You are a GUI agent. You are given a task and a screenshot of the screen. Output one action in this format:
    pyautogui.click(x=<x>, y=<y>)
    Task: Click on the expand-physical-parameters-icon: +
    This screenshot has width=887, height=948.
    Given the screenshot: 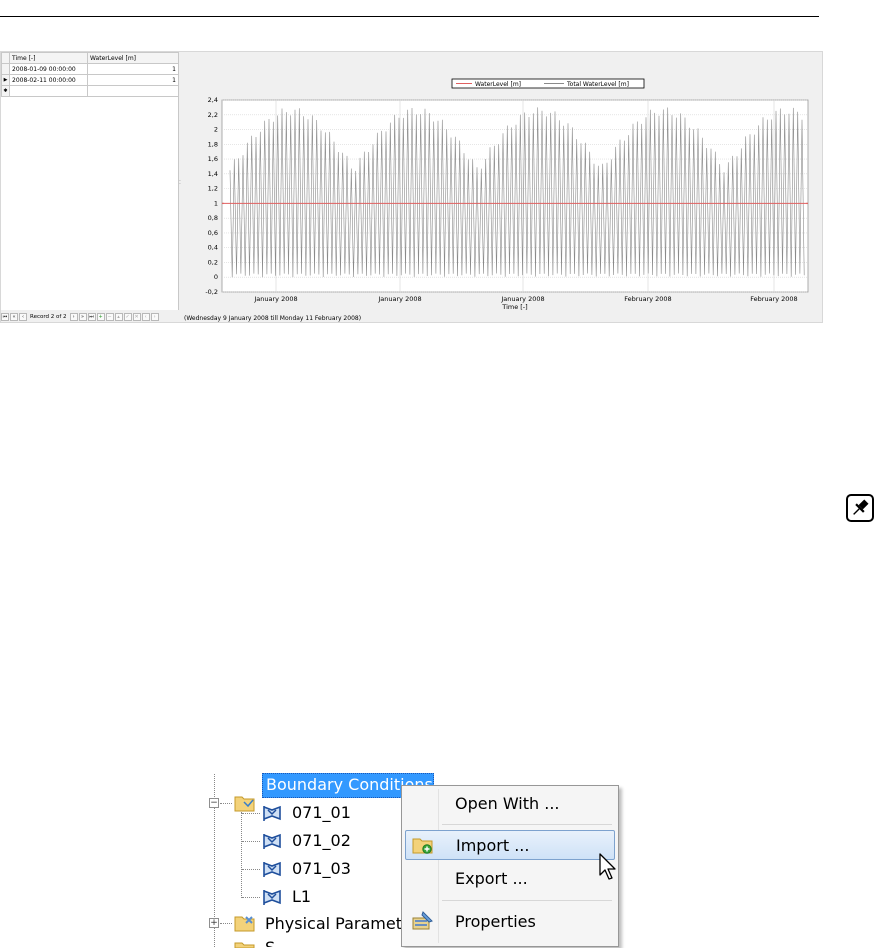 What is the action you would take?
    pyautogui.click(x=214, y=923)
    